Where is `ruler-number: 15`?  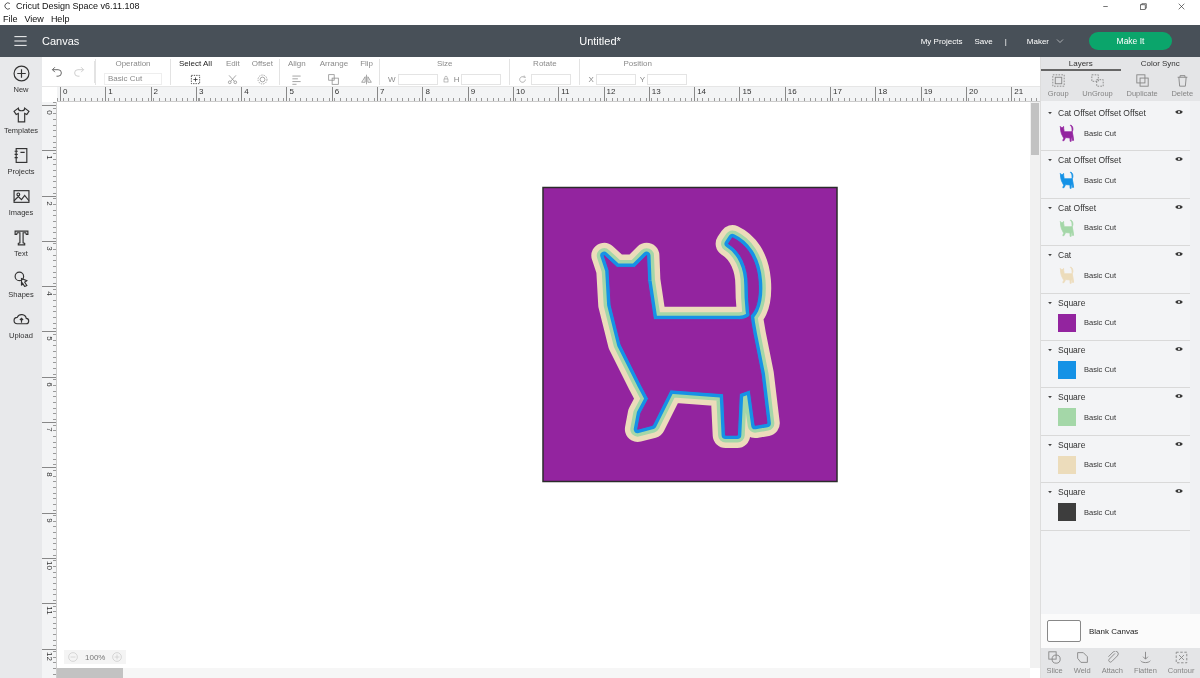
ruler-number: 15 is located at coordinates (762, 94).